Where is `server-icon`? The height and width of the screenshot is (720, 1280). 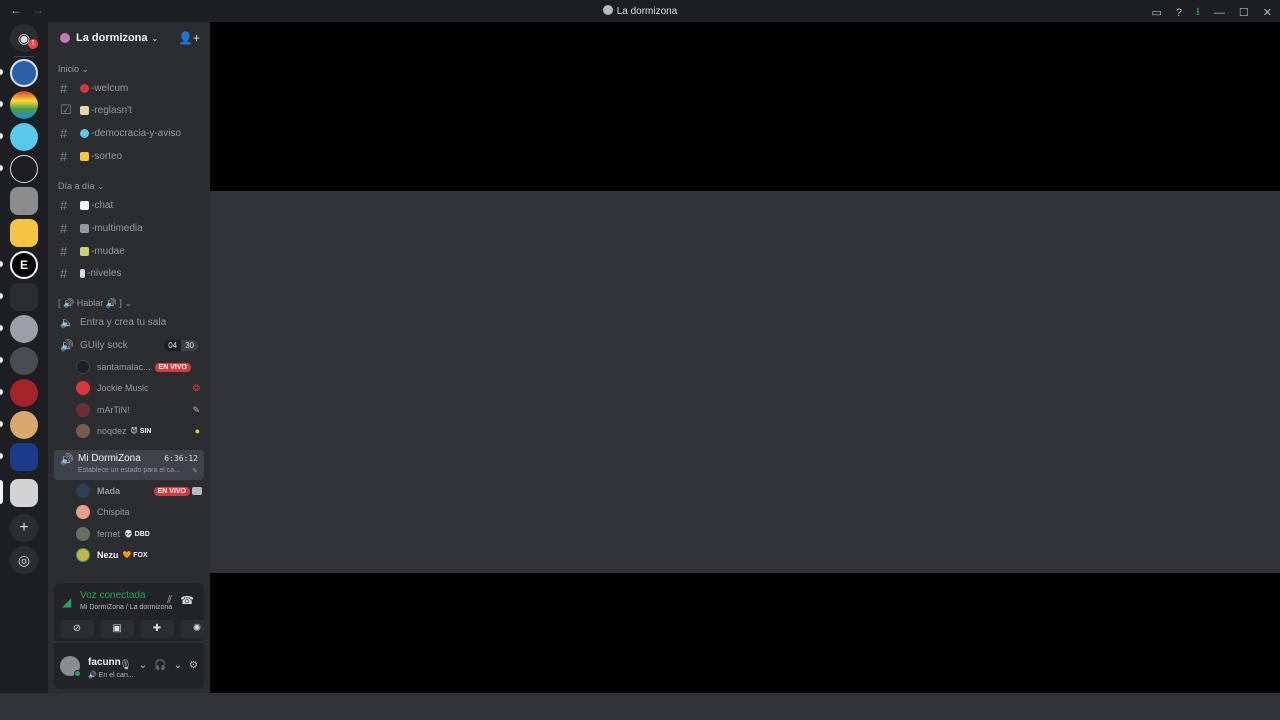
server-icon is located at coordinates (607, 10).